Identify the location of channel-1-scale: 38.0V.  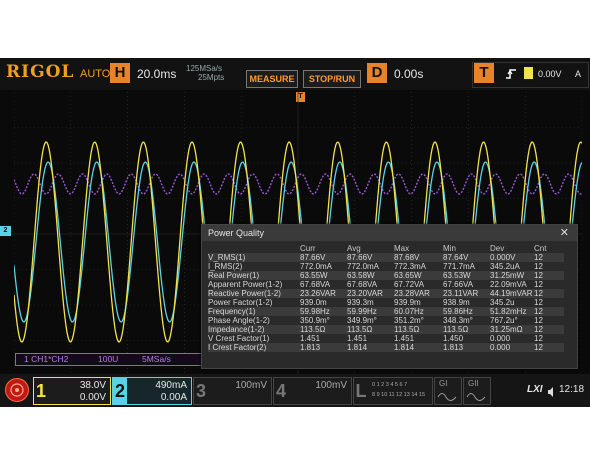
(92, 385).